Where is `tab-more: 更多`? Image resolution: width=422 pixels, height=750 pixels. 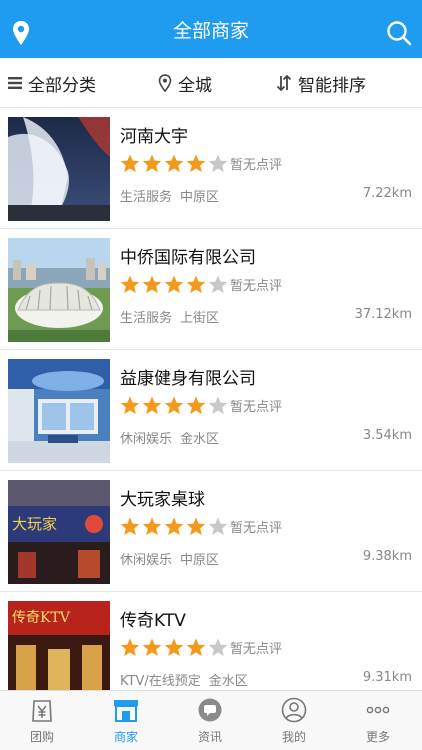
tab-more: 更多 is located at coordinates (378, 720).